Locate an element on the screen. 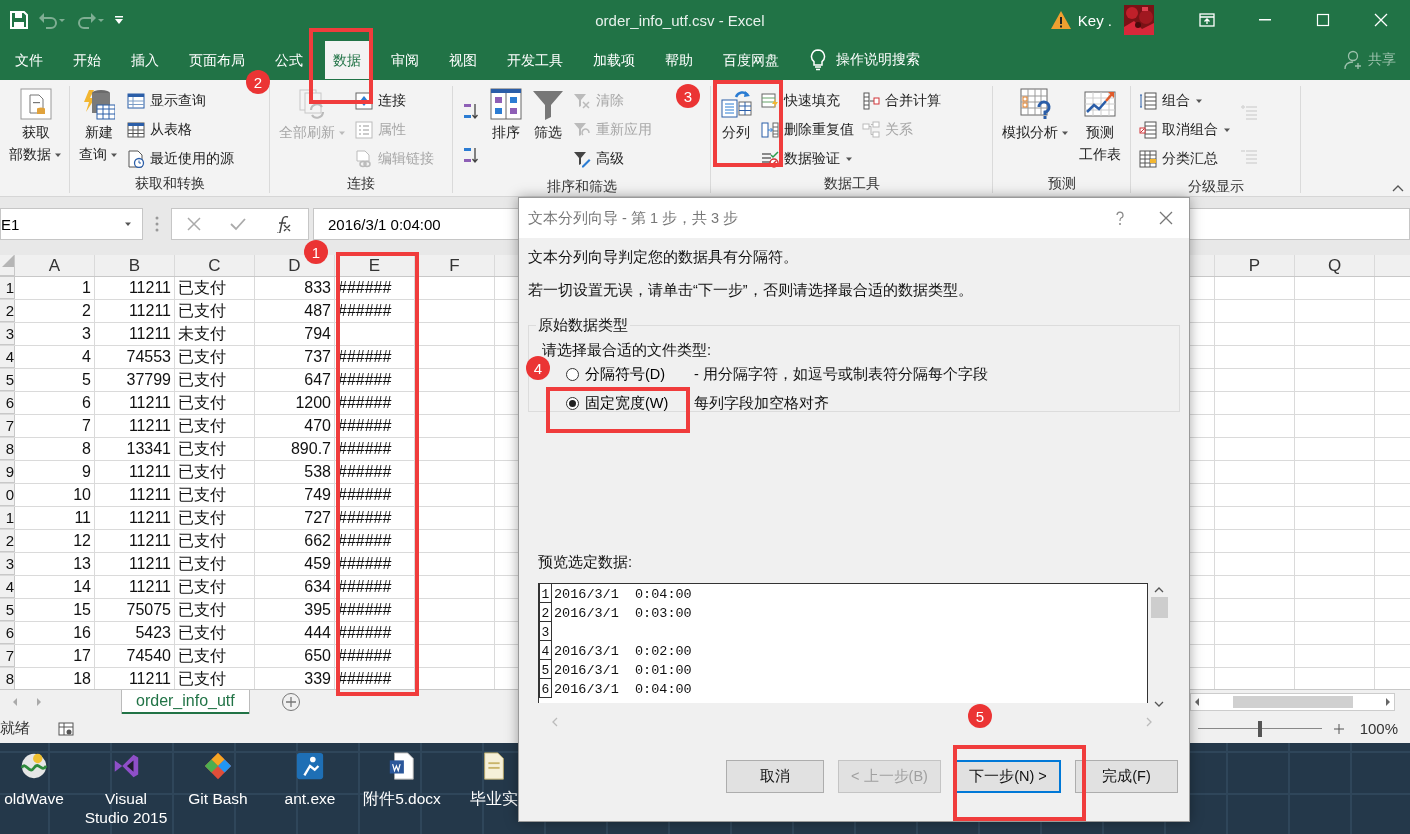 The width and height of the screenshot is (1410, 834). column-header: A is located at coordinates (55, 265).